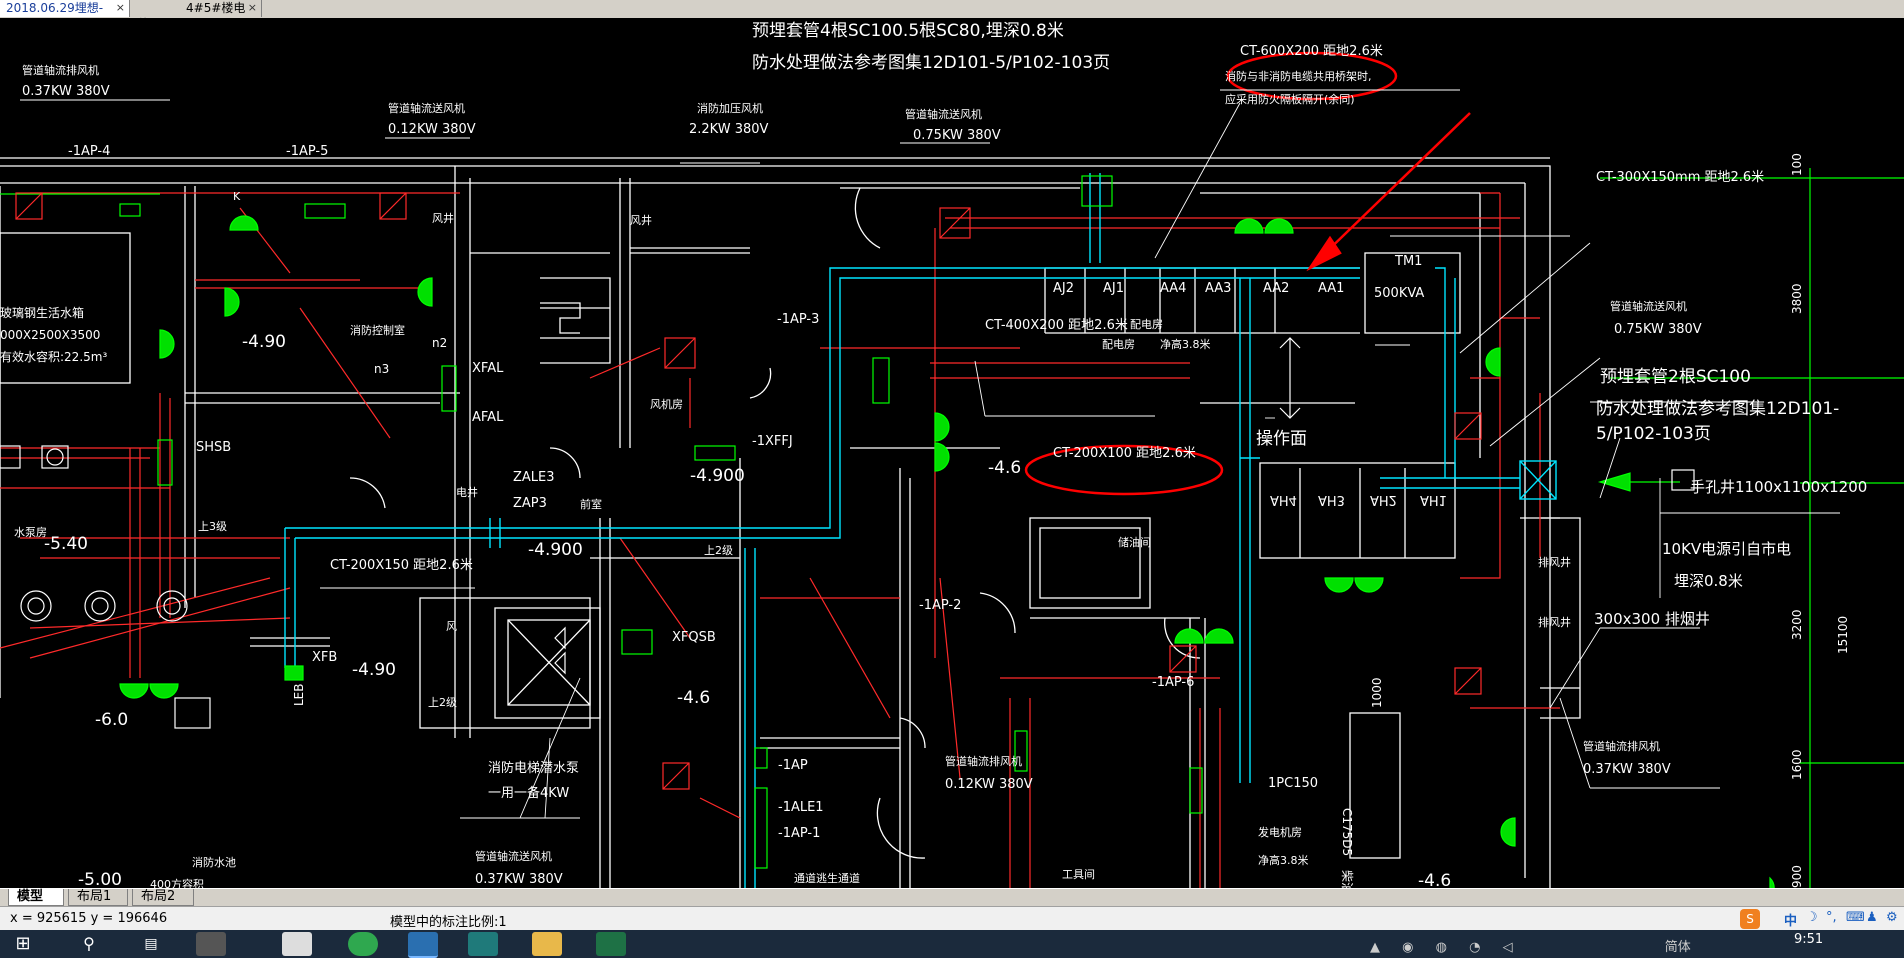 The image size is (1904, 958). I want to click on excel-app-icon, so click(611, 944).